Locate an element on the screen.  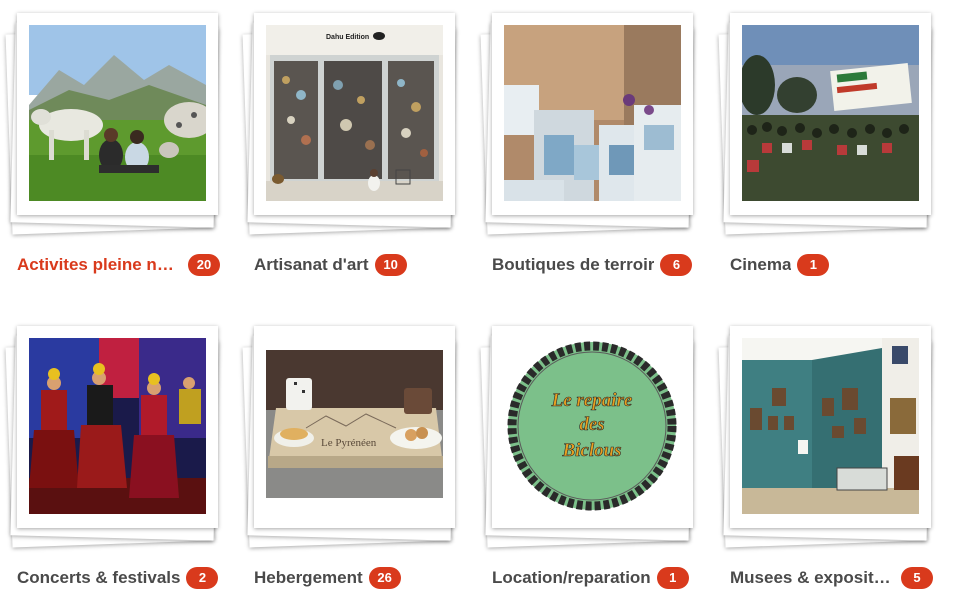
horses-meadow-photo is located at coordinates (117, 113).